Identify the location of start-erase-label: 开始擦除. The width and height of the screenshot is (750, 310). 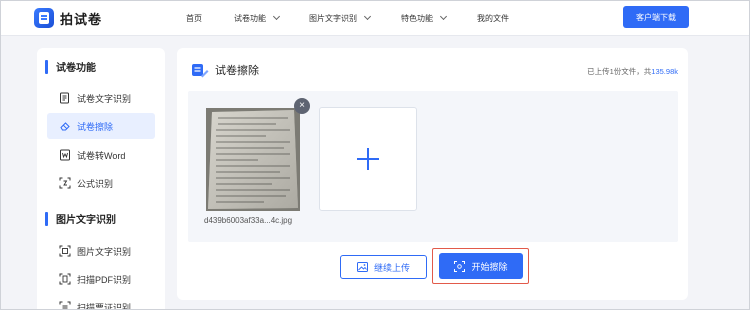
(489, 266).